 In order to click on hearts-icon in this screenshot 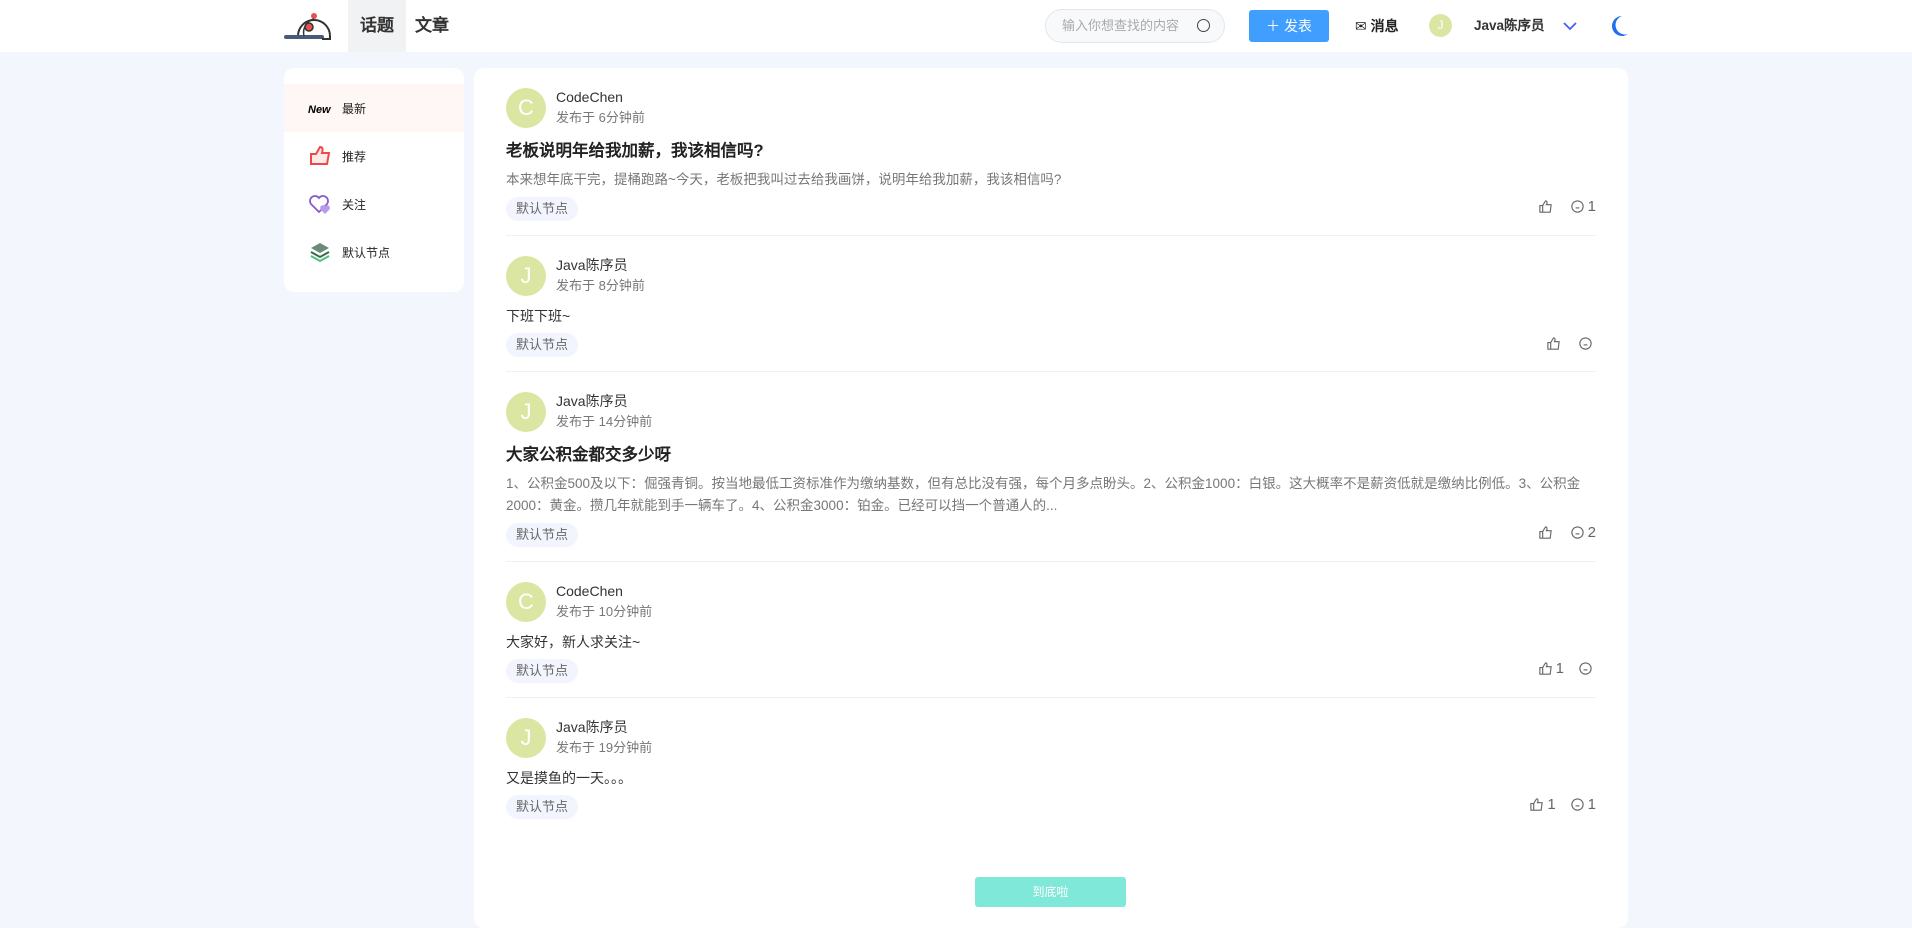, I will do `click(319, 204)`.